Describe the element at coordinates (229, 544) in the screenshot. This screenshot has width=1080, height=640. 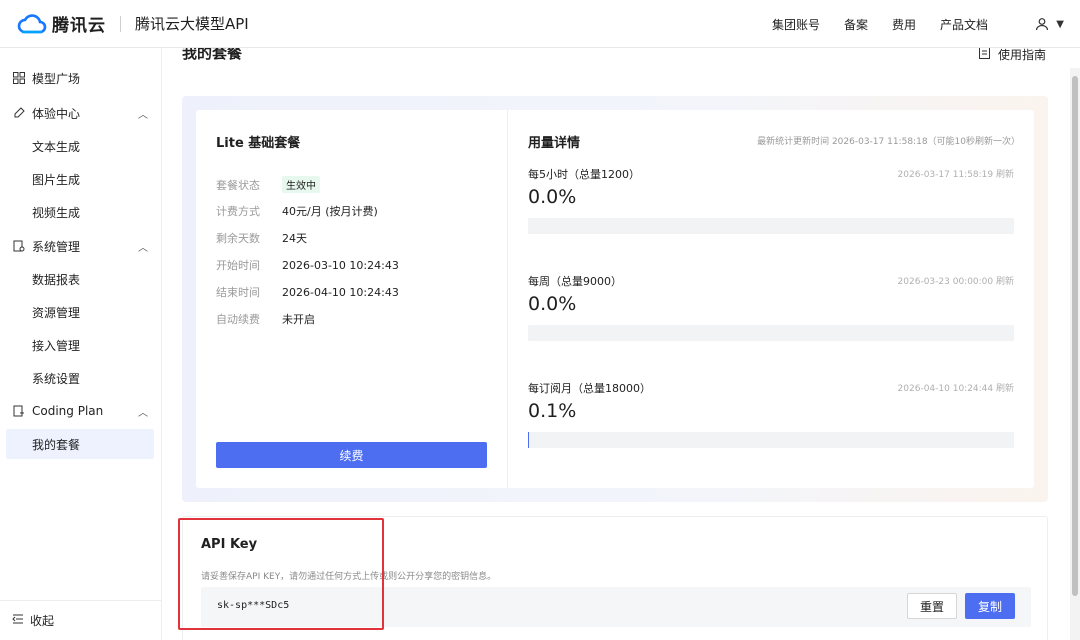
I see `api-key-title: API Key` at that location.